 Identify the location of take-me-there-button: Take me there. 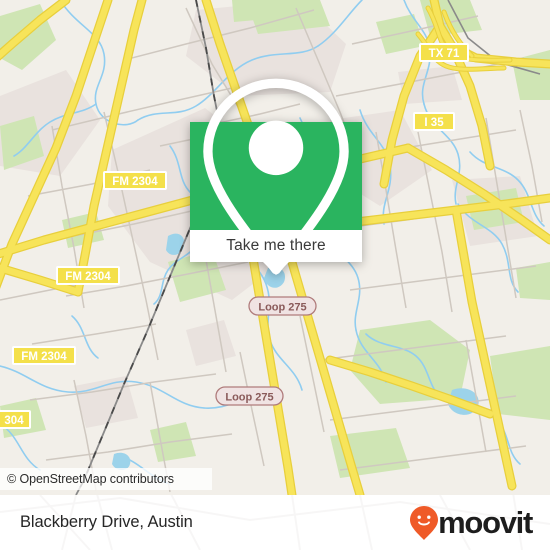
(276, 252).